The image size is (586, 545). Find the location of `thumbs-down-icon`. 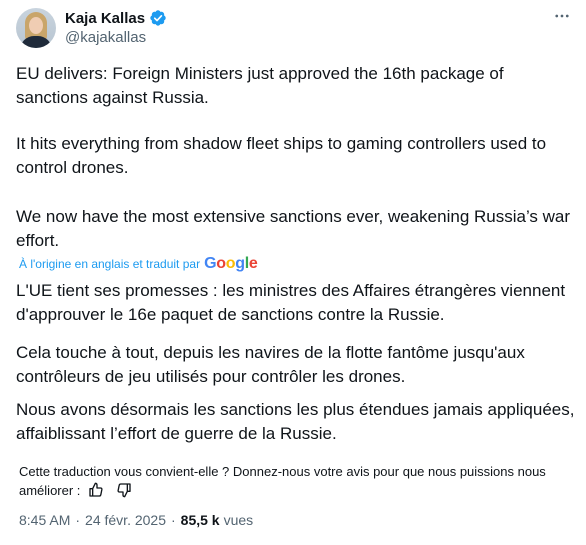

thumbs-down-icon is located at coordinates (124, 490).